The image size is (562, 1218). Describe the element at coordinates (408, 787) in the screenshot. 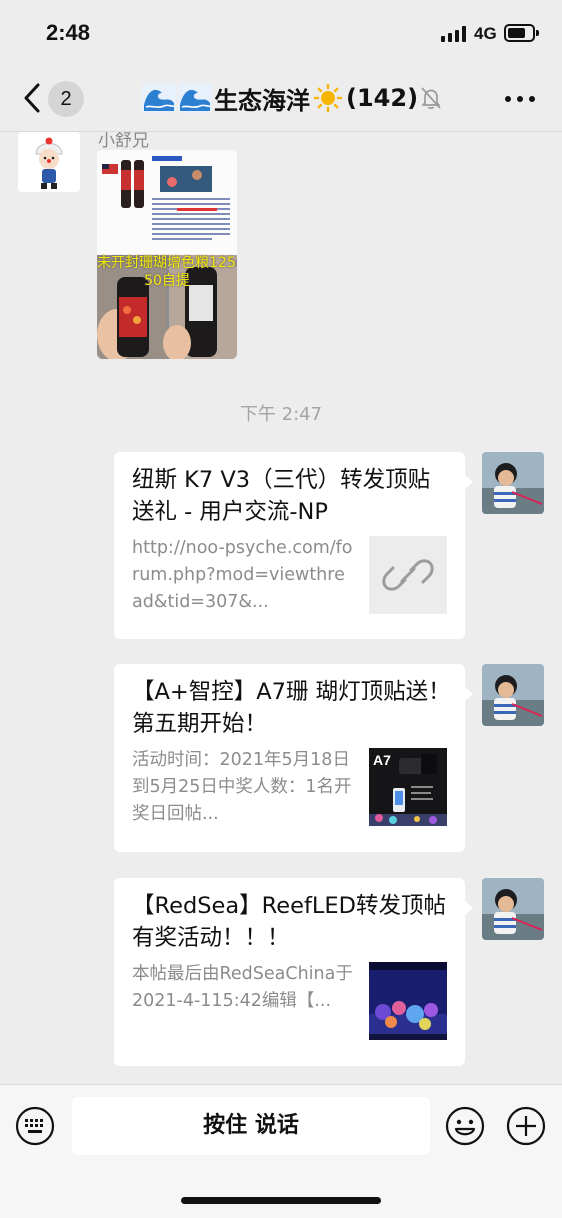

I see `card-thumbnail: A7` at that location.